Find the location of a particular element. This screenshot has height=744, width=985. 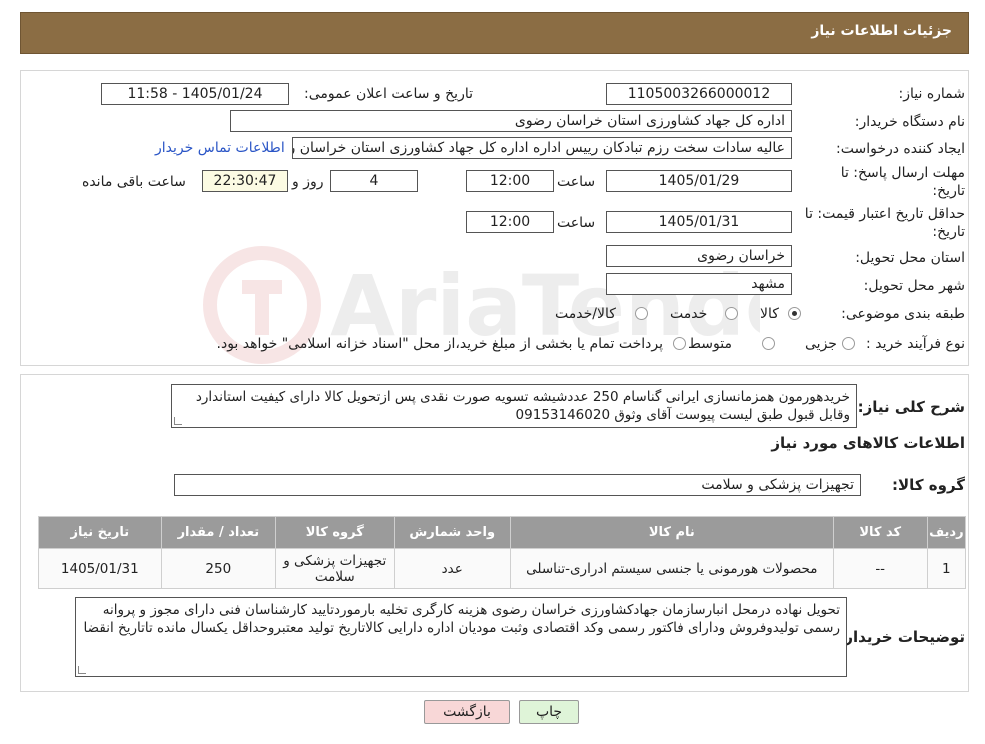

province-field: خراسان رضوی is located at coordinates (699, 256).